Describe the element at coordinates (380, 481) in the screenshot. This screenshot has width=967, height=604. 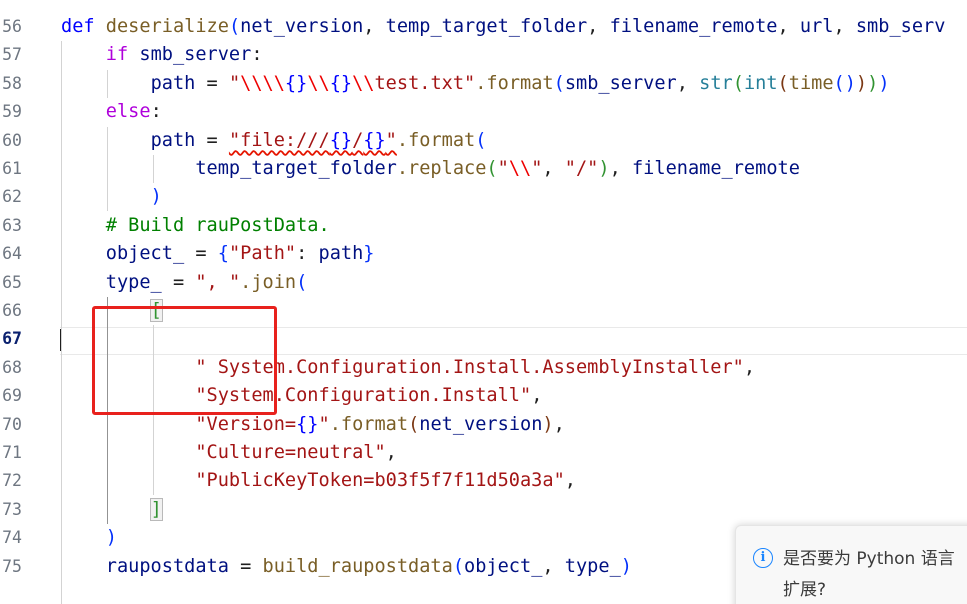
I see `string: "PublicKeyToken=b03f5f7f11d50a3a"` at that location.